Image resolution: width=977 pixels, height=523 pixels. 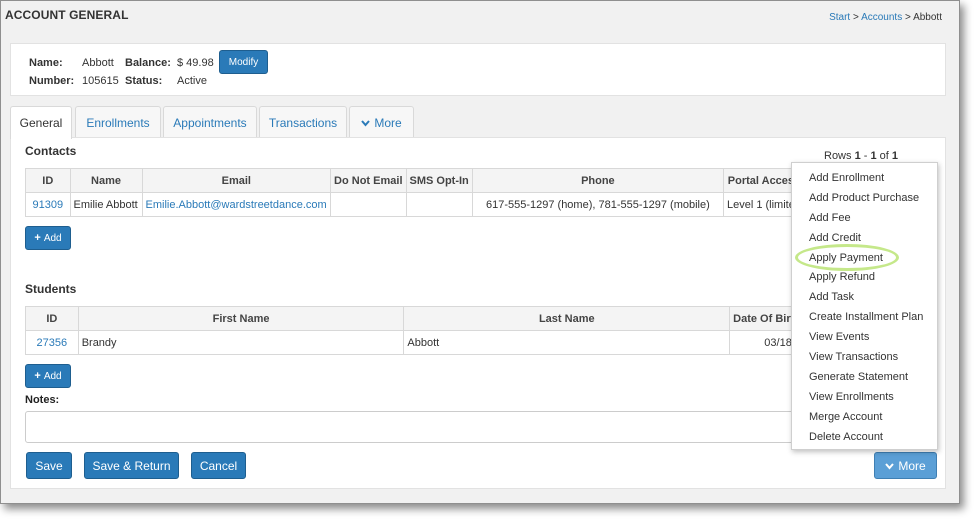 I want to click on tab-label: More, so click(x=388, y=122).